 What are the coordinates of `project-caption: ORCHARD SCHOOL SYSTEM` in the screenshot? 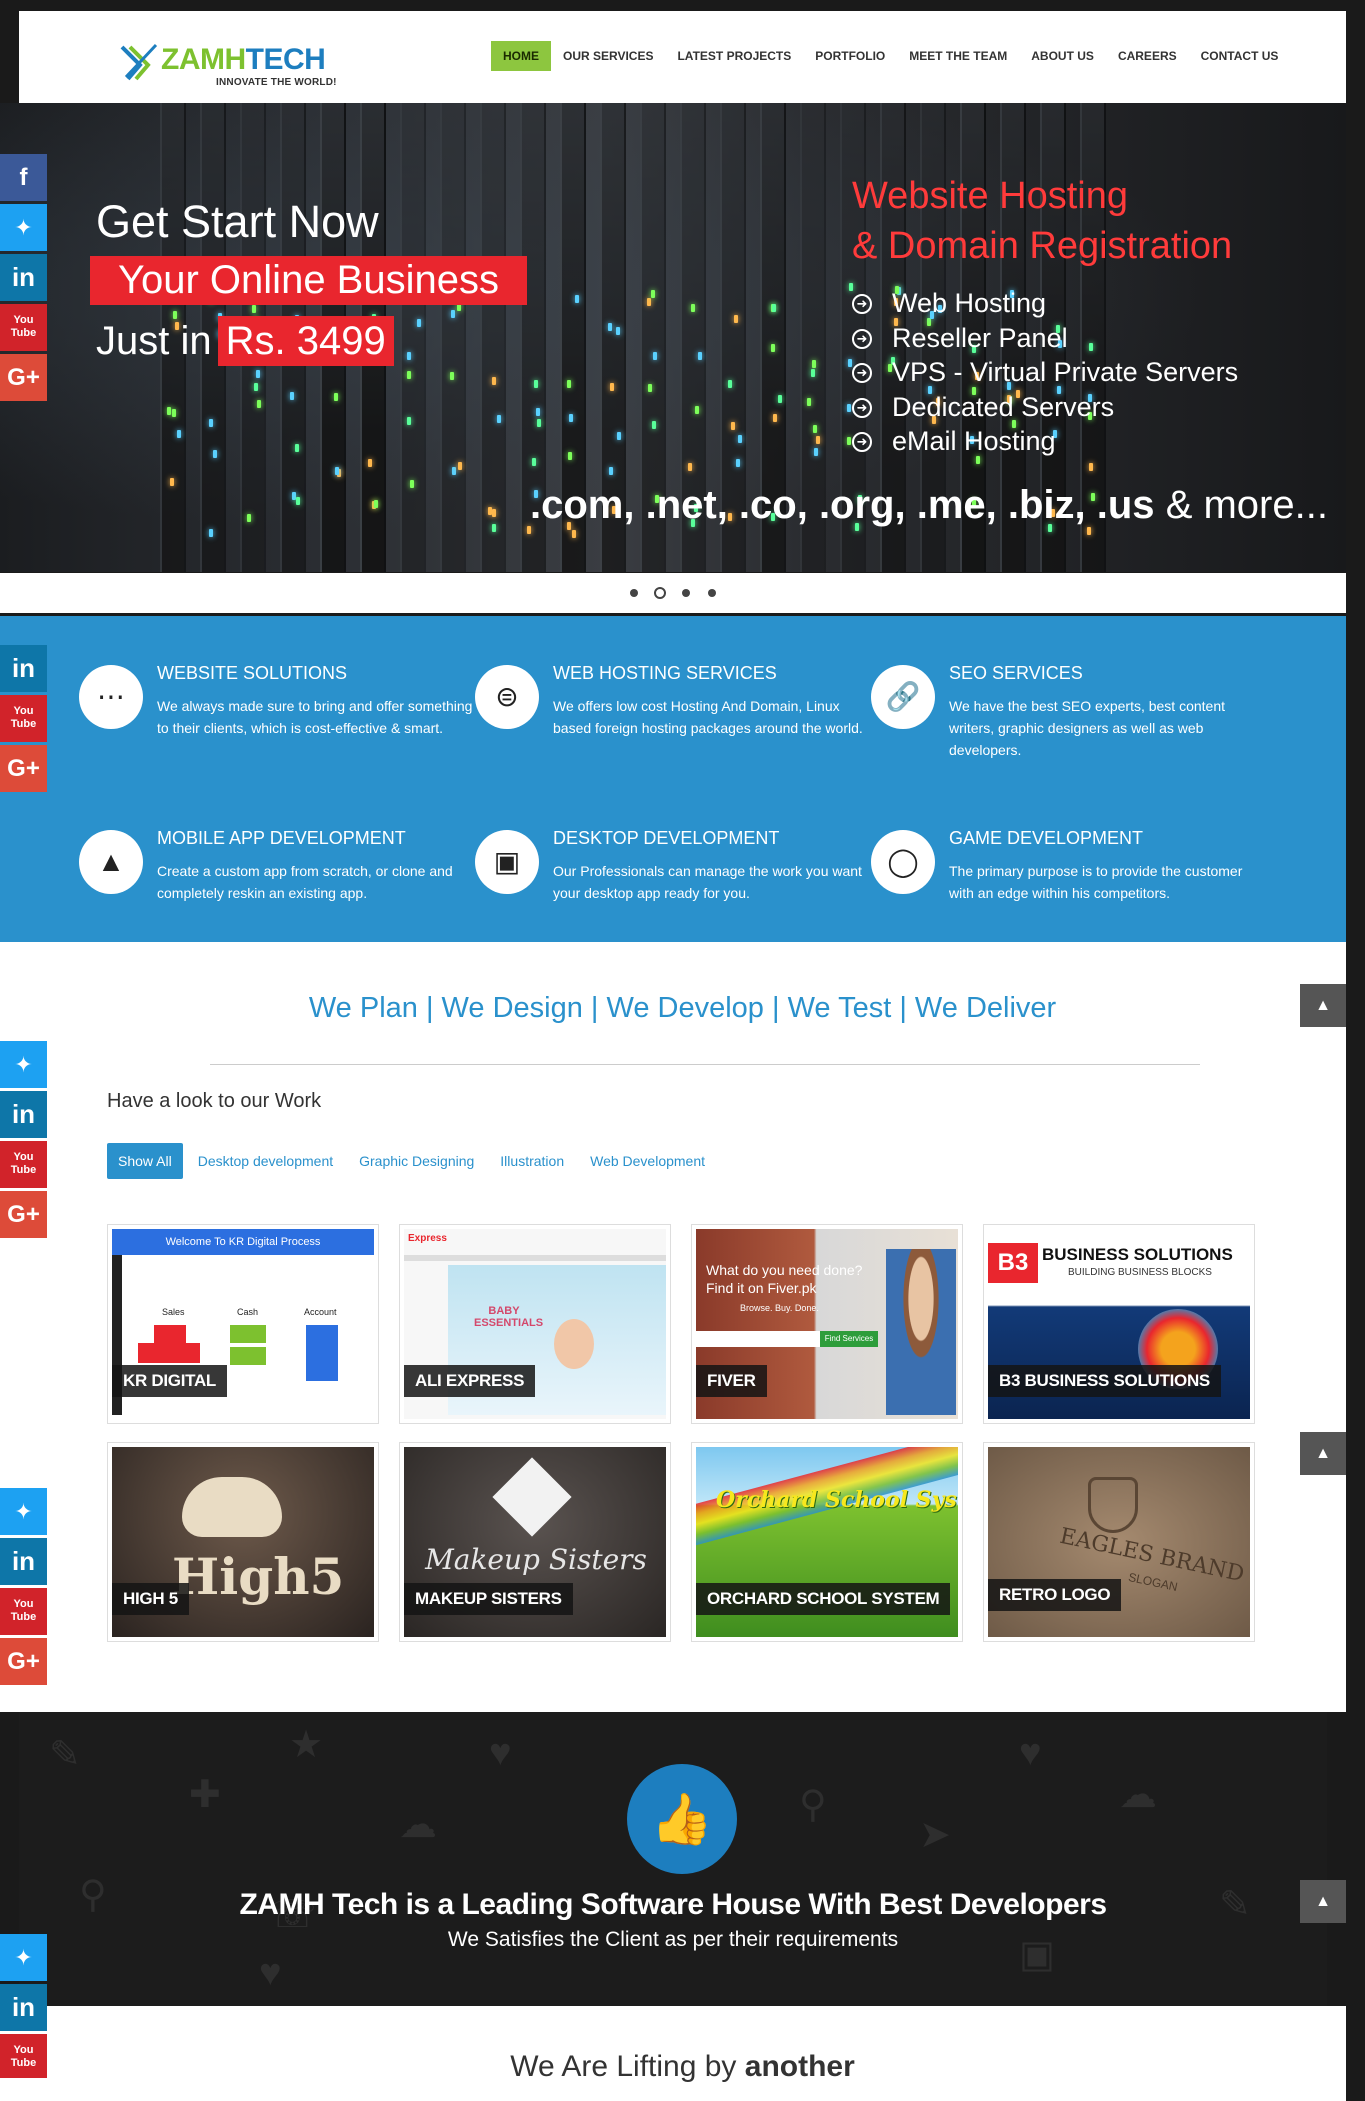 It's located at (823, 1599).